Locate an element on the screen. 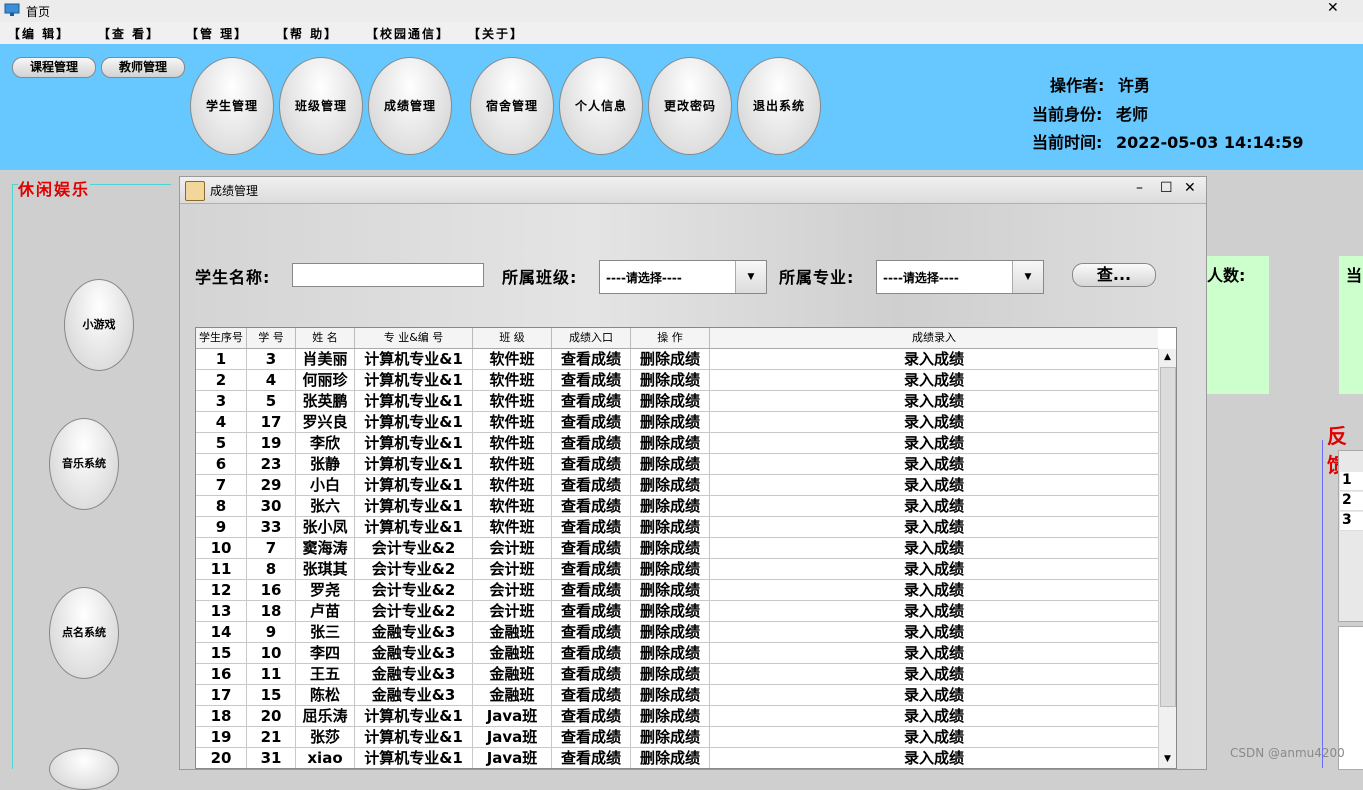 This screenshot has height=790, width=1363. col-operation: 操 作 is located at coordinates (670, 338).